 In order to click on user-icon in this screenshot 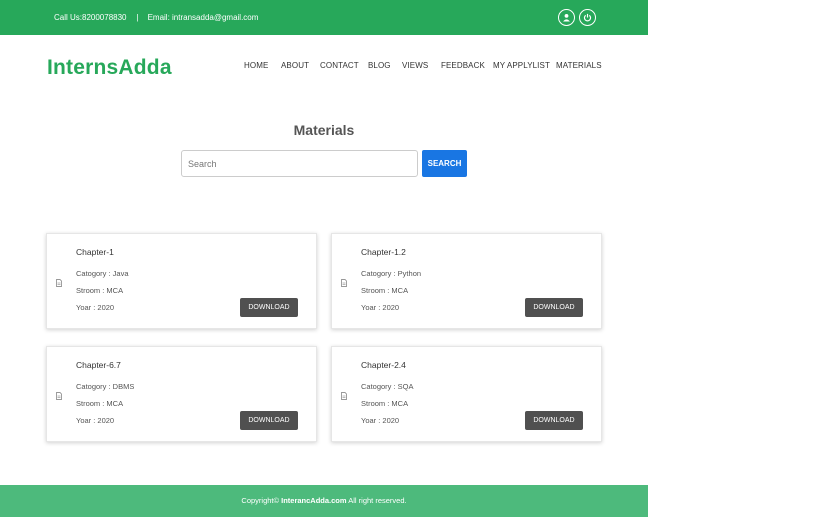, I will do `click(566, 17)`.